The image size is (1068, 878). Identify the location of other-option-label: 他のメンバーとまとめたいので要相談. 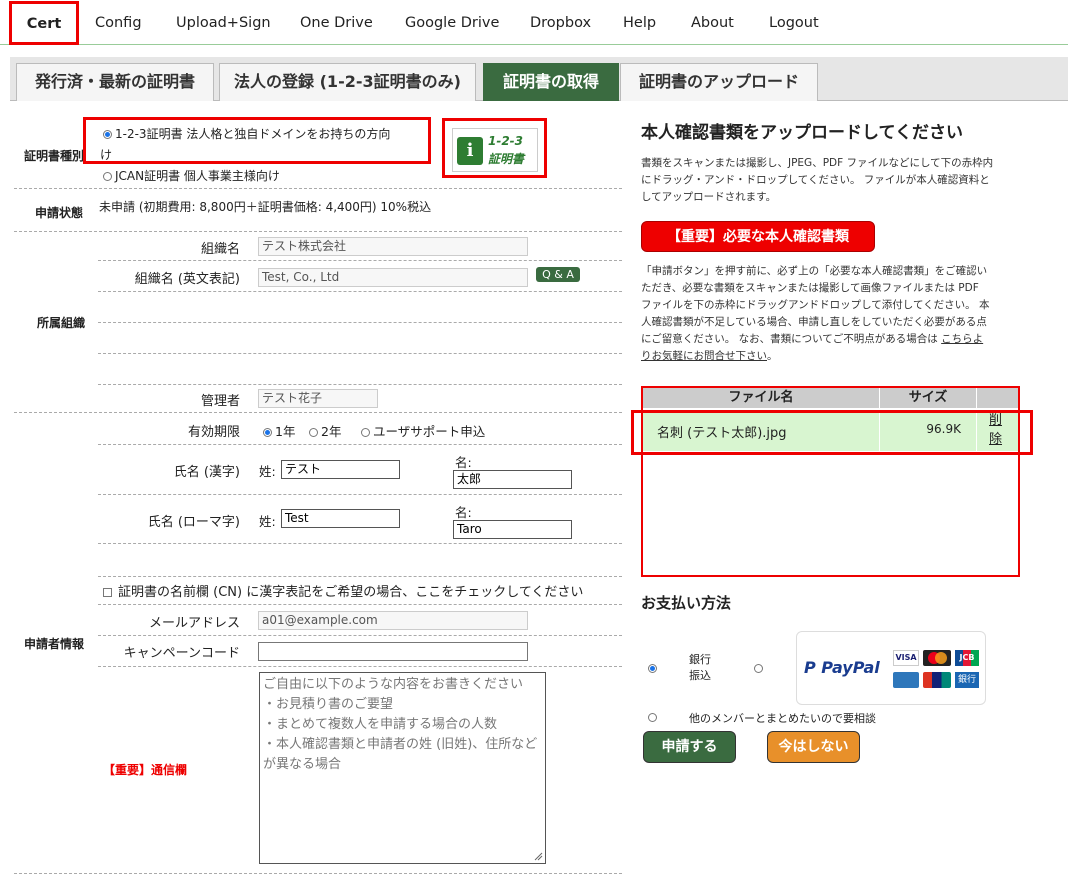
(782, 718).